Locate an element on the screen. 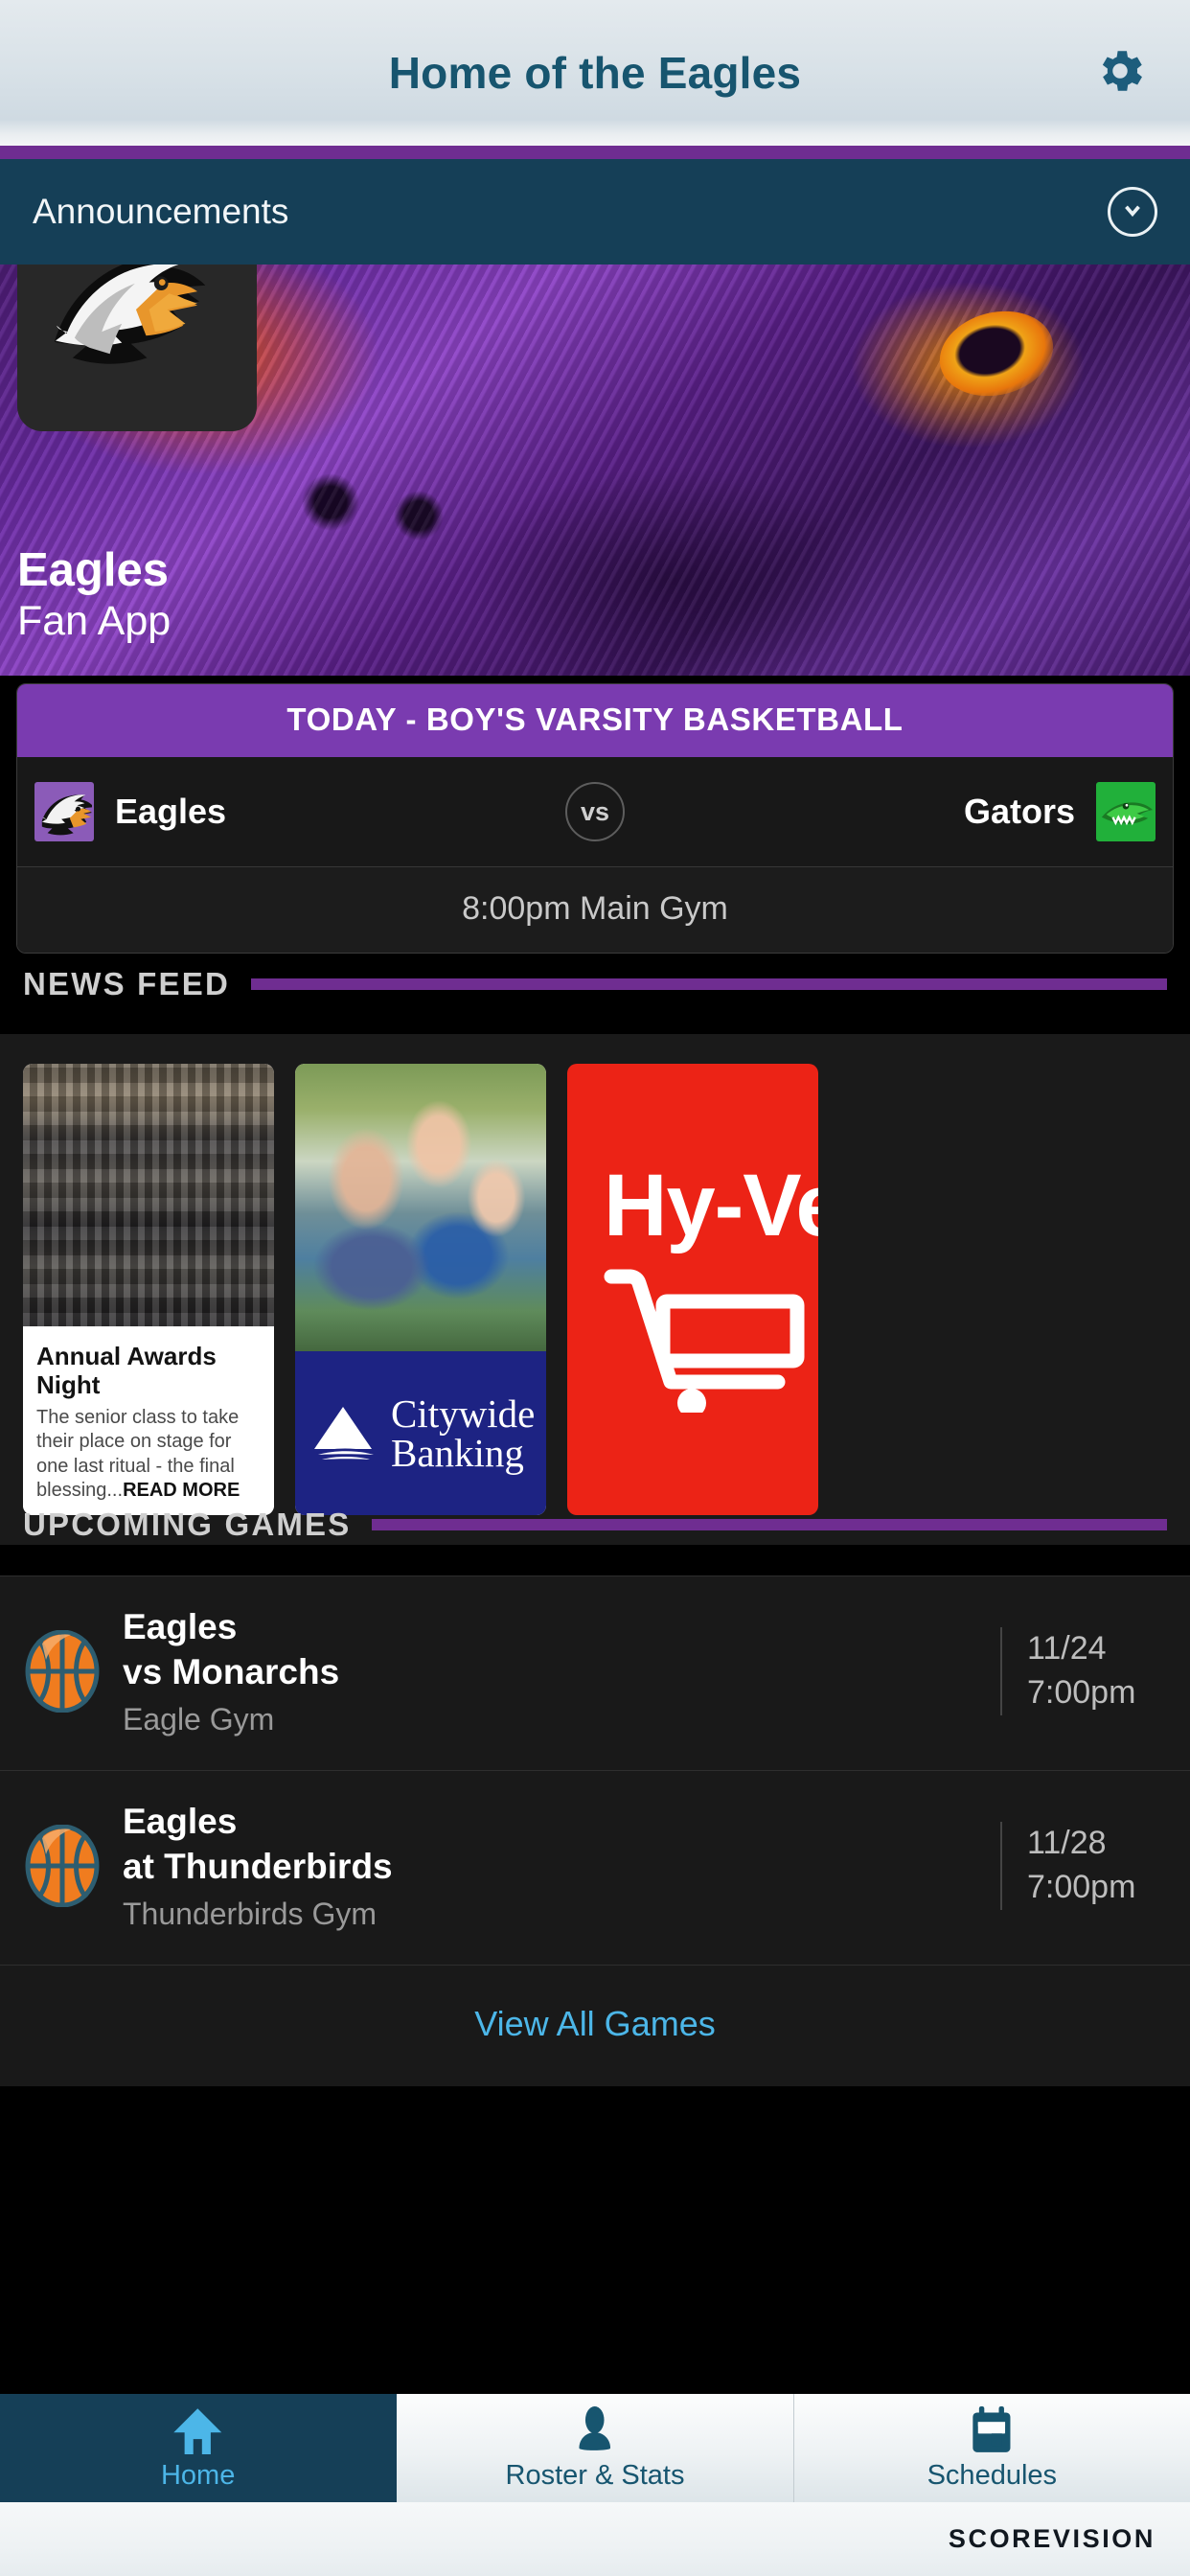  announcements-label: Announcements is located at coordinates (161, 211).